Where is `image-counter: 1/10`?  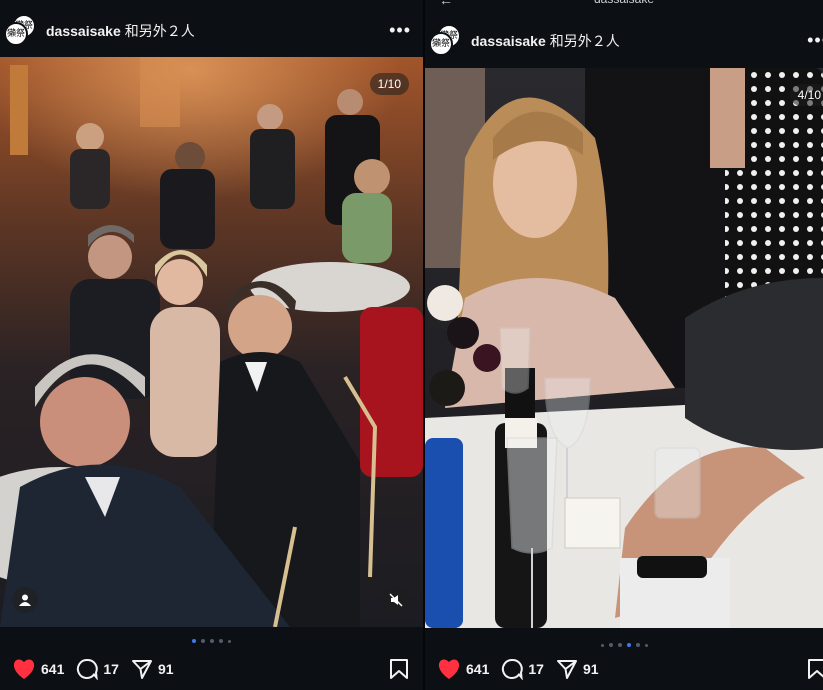
image-counter: 1/10 is located at coordinates (389, 84).